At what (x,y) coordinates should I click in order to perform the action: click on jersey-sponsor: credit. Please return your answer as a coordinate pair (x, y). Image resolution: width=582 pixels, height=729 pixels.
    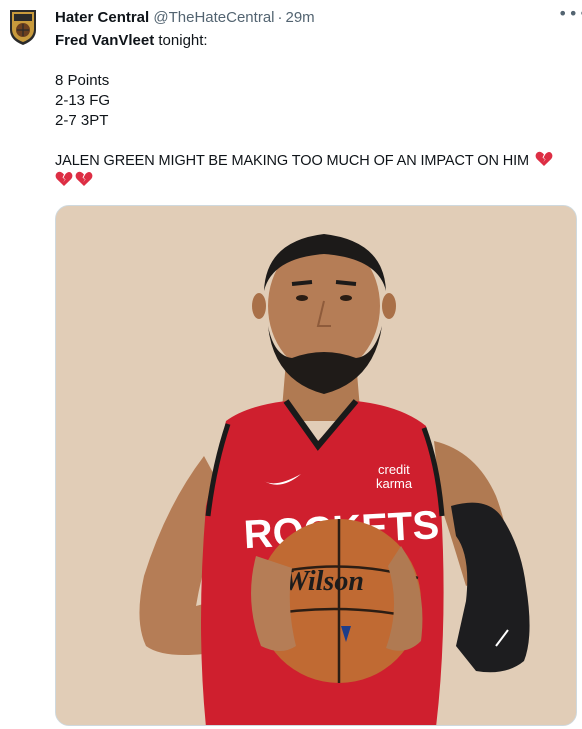
    Looking at the image, I should click on (394, 469).